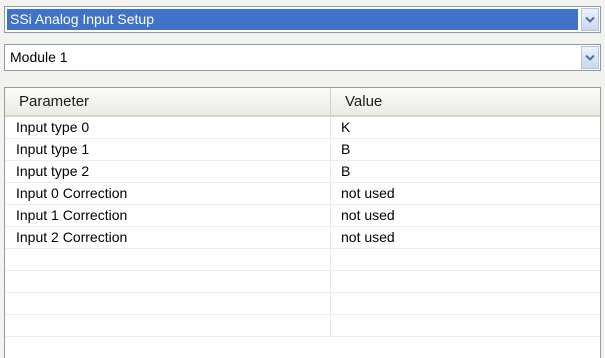 This screenshot has height=358, width=605. I want to click on parameter-cell: Input 2 Correction, so click(168, 237).